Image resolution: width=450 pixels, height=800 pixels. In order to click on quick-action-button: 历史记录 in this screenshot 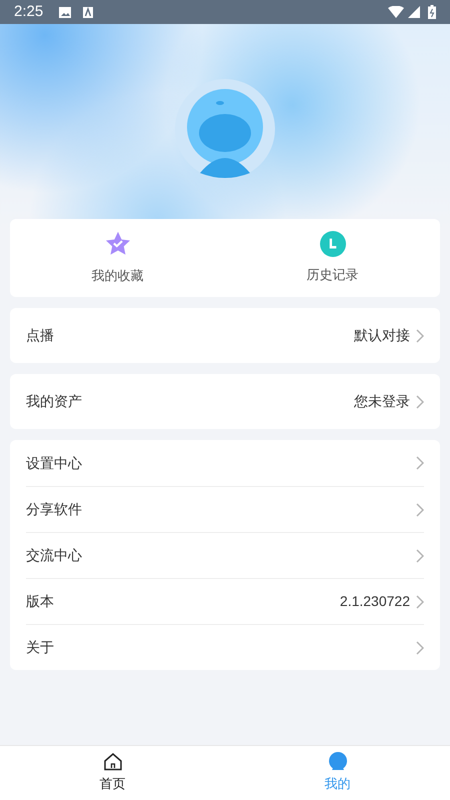, I will do `click(332, 258)`.